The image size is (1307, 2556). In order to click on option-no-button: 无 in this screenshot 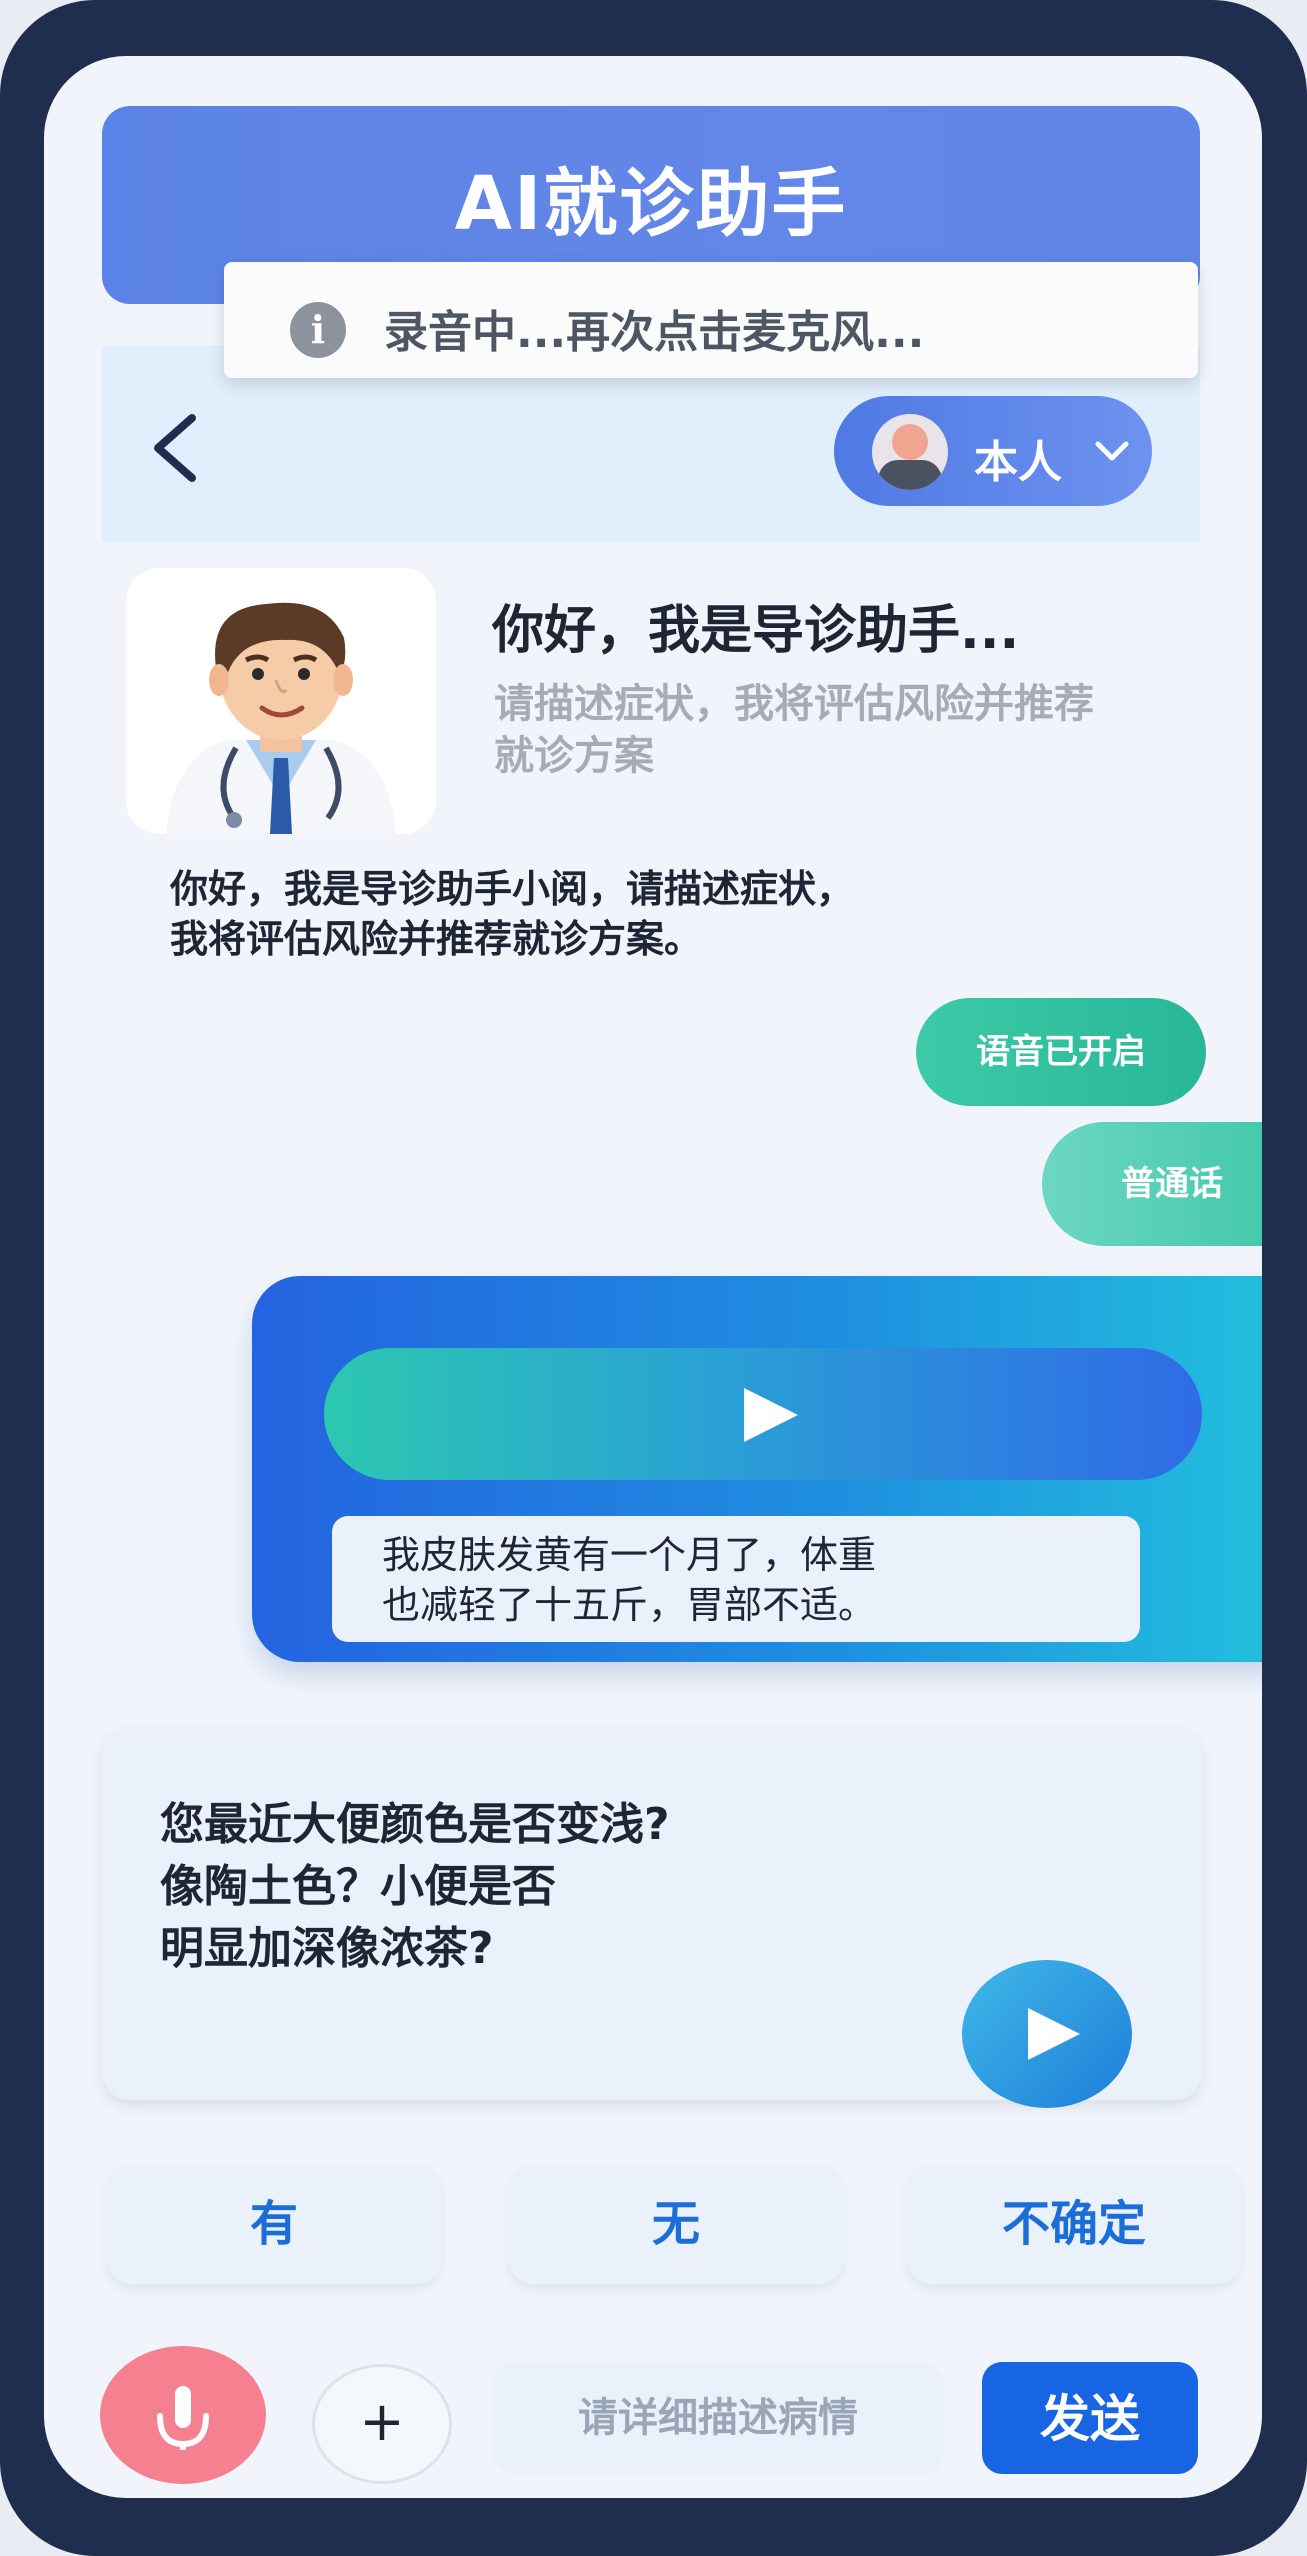, I will do `click(676, 2224)`.